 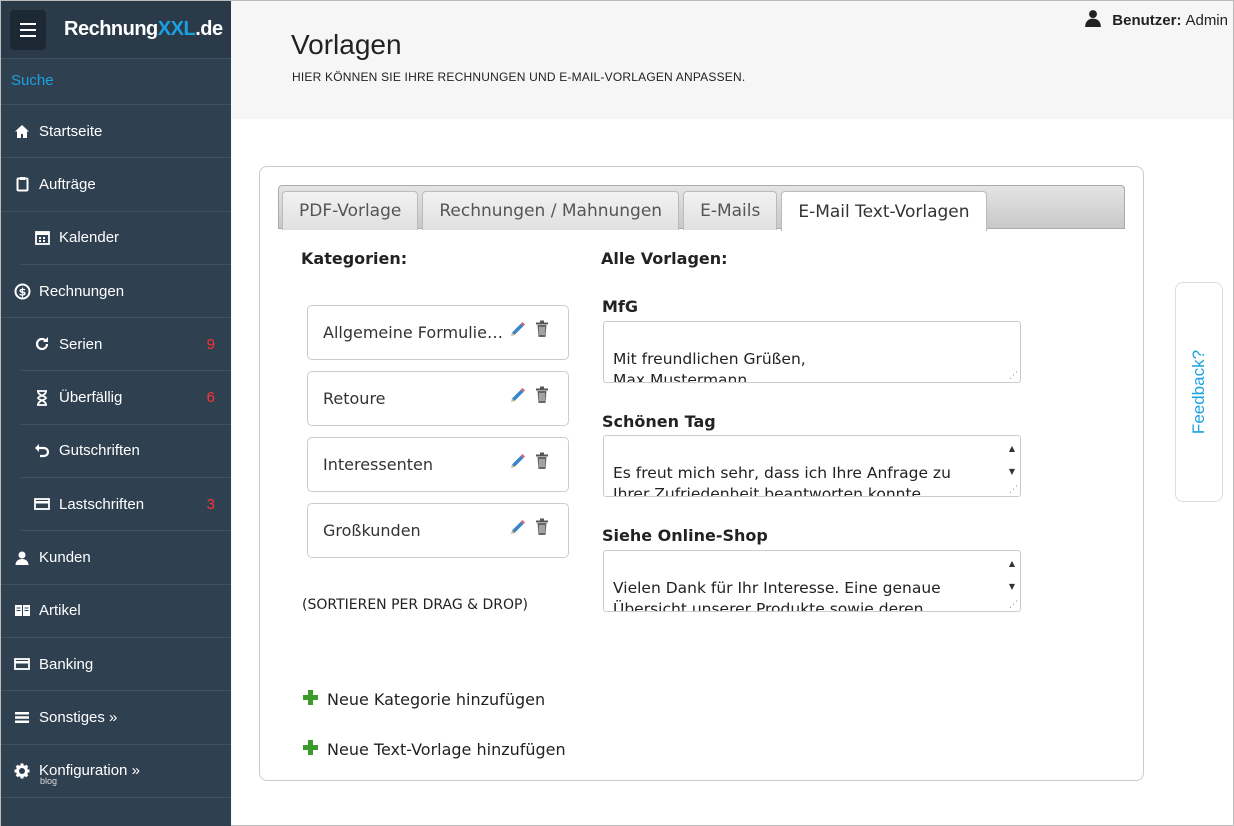 I want to click on sidebar-item-label: Banking, so click(x=66, y=664).